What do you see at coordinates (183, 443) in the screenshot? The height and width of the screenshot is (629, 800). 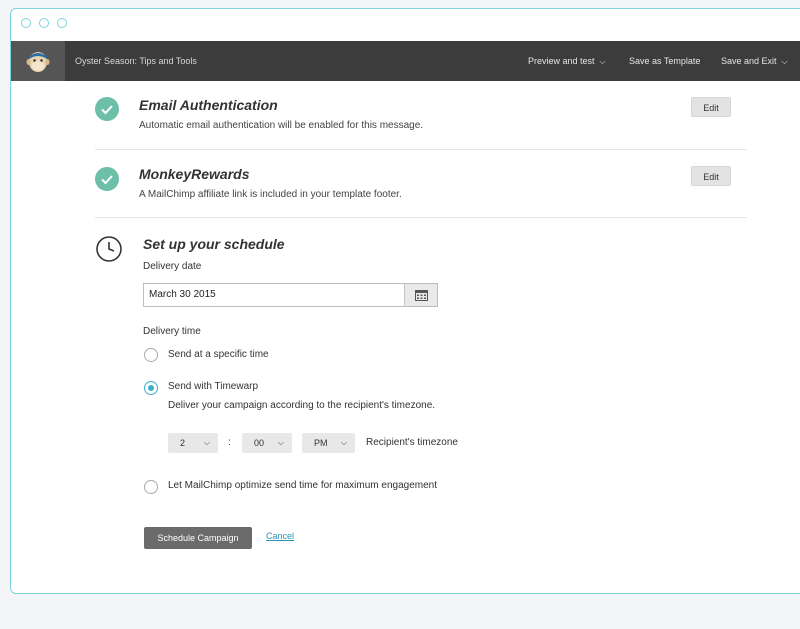 I see `hour-value: 2` at bounding box center [183, 443].